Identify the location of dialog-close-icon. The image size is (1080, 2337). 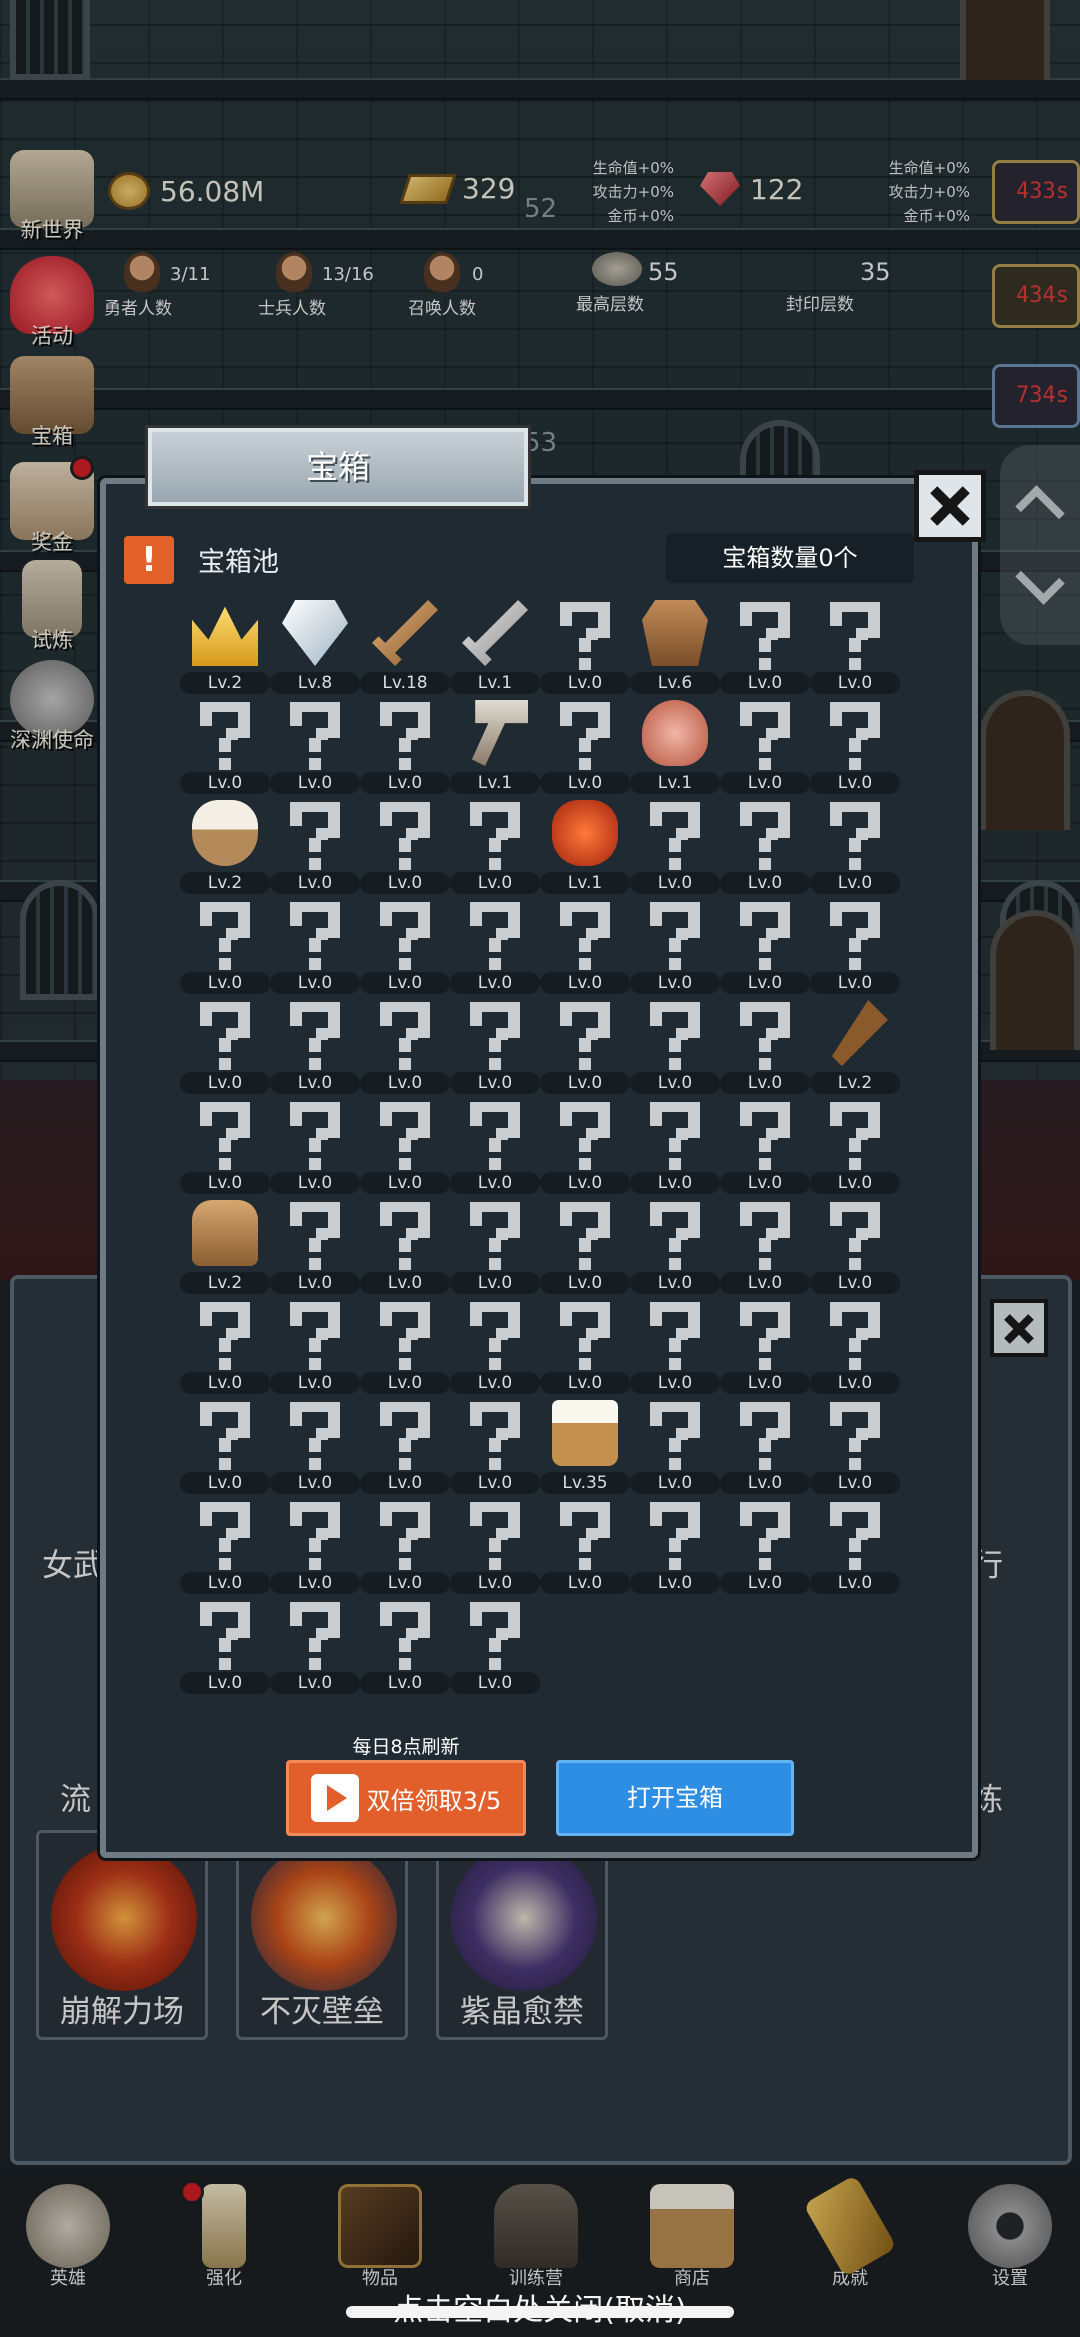
(950, 506).